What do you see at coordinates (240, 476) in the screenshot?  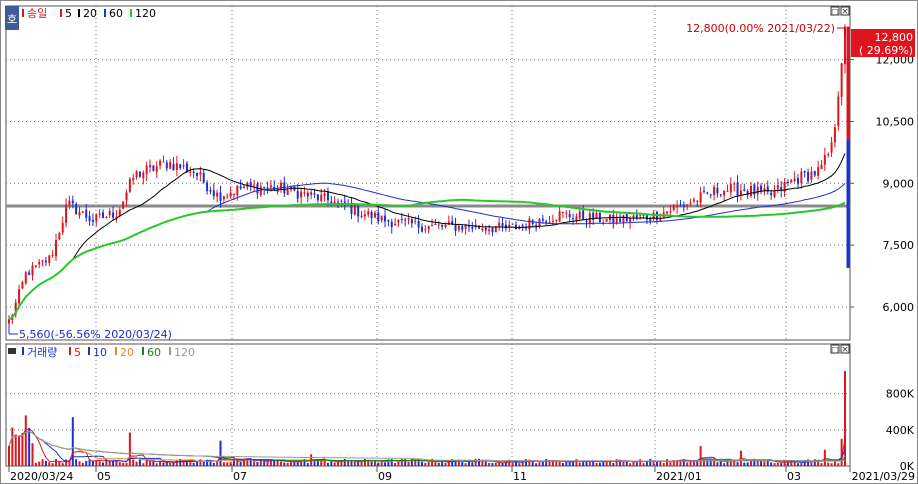 I see `x-axis-tick-label: 07` at bounding box center [240, 476].